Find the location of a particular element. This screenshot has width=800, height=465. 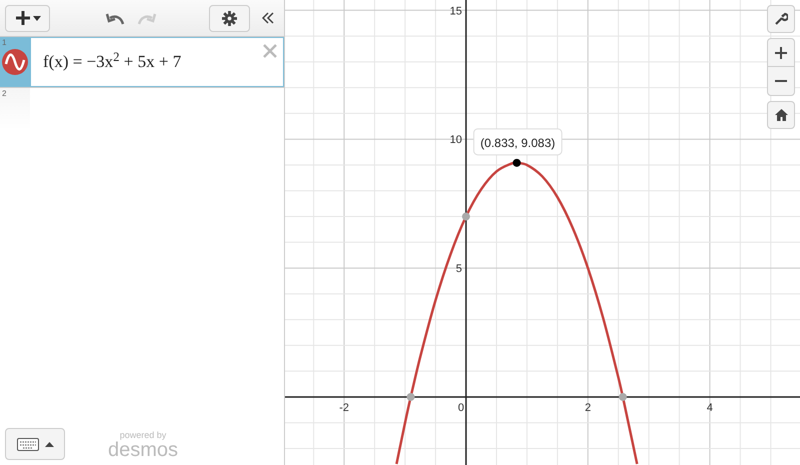

axis-tick-label: 5 is located at coordinates (459, 269).